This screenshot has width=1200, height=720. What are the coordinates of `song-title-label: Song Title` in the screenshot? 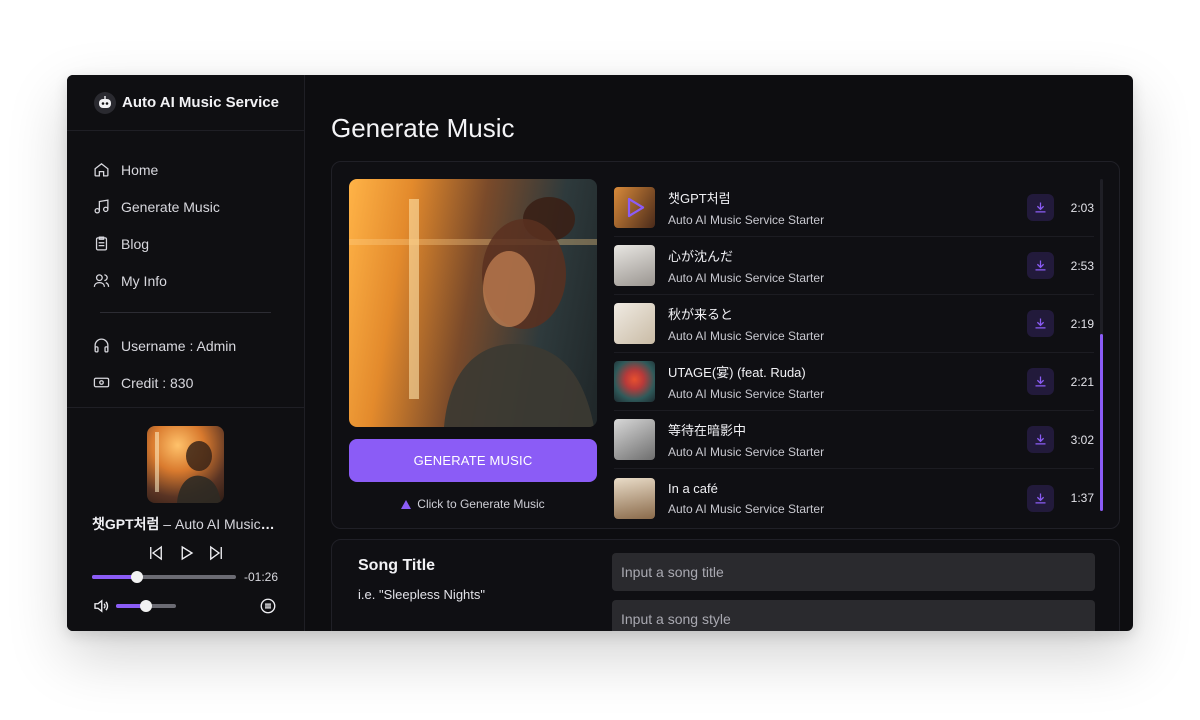 It's located at (397, 565).